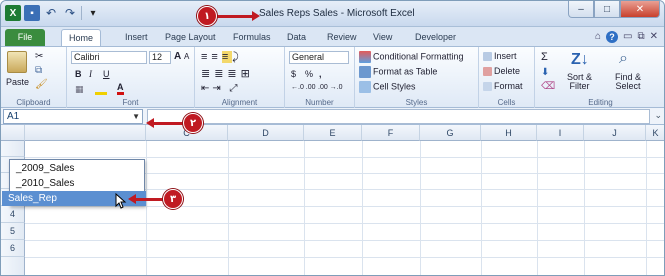 This screenshot has height=276, width=665. What do you see at coordinates (136, 116) in the screenshot?
I see `name-box-dropdown-icon: ▼` at bounding box center [136, 116].